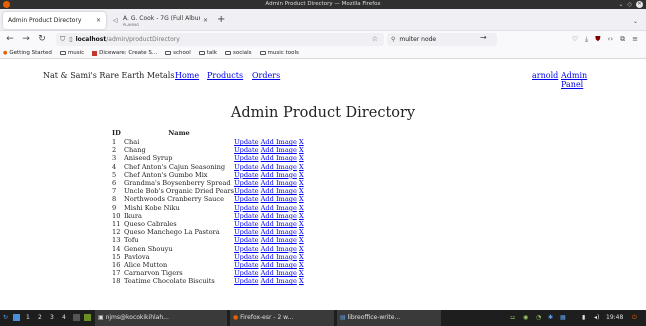  I want to click on forward-icon: →, so click(26, 39).